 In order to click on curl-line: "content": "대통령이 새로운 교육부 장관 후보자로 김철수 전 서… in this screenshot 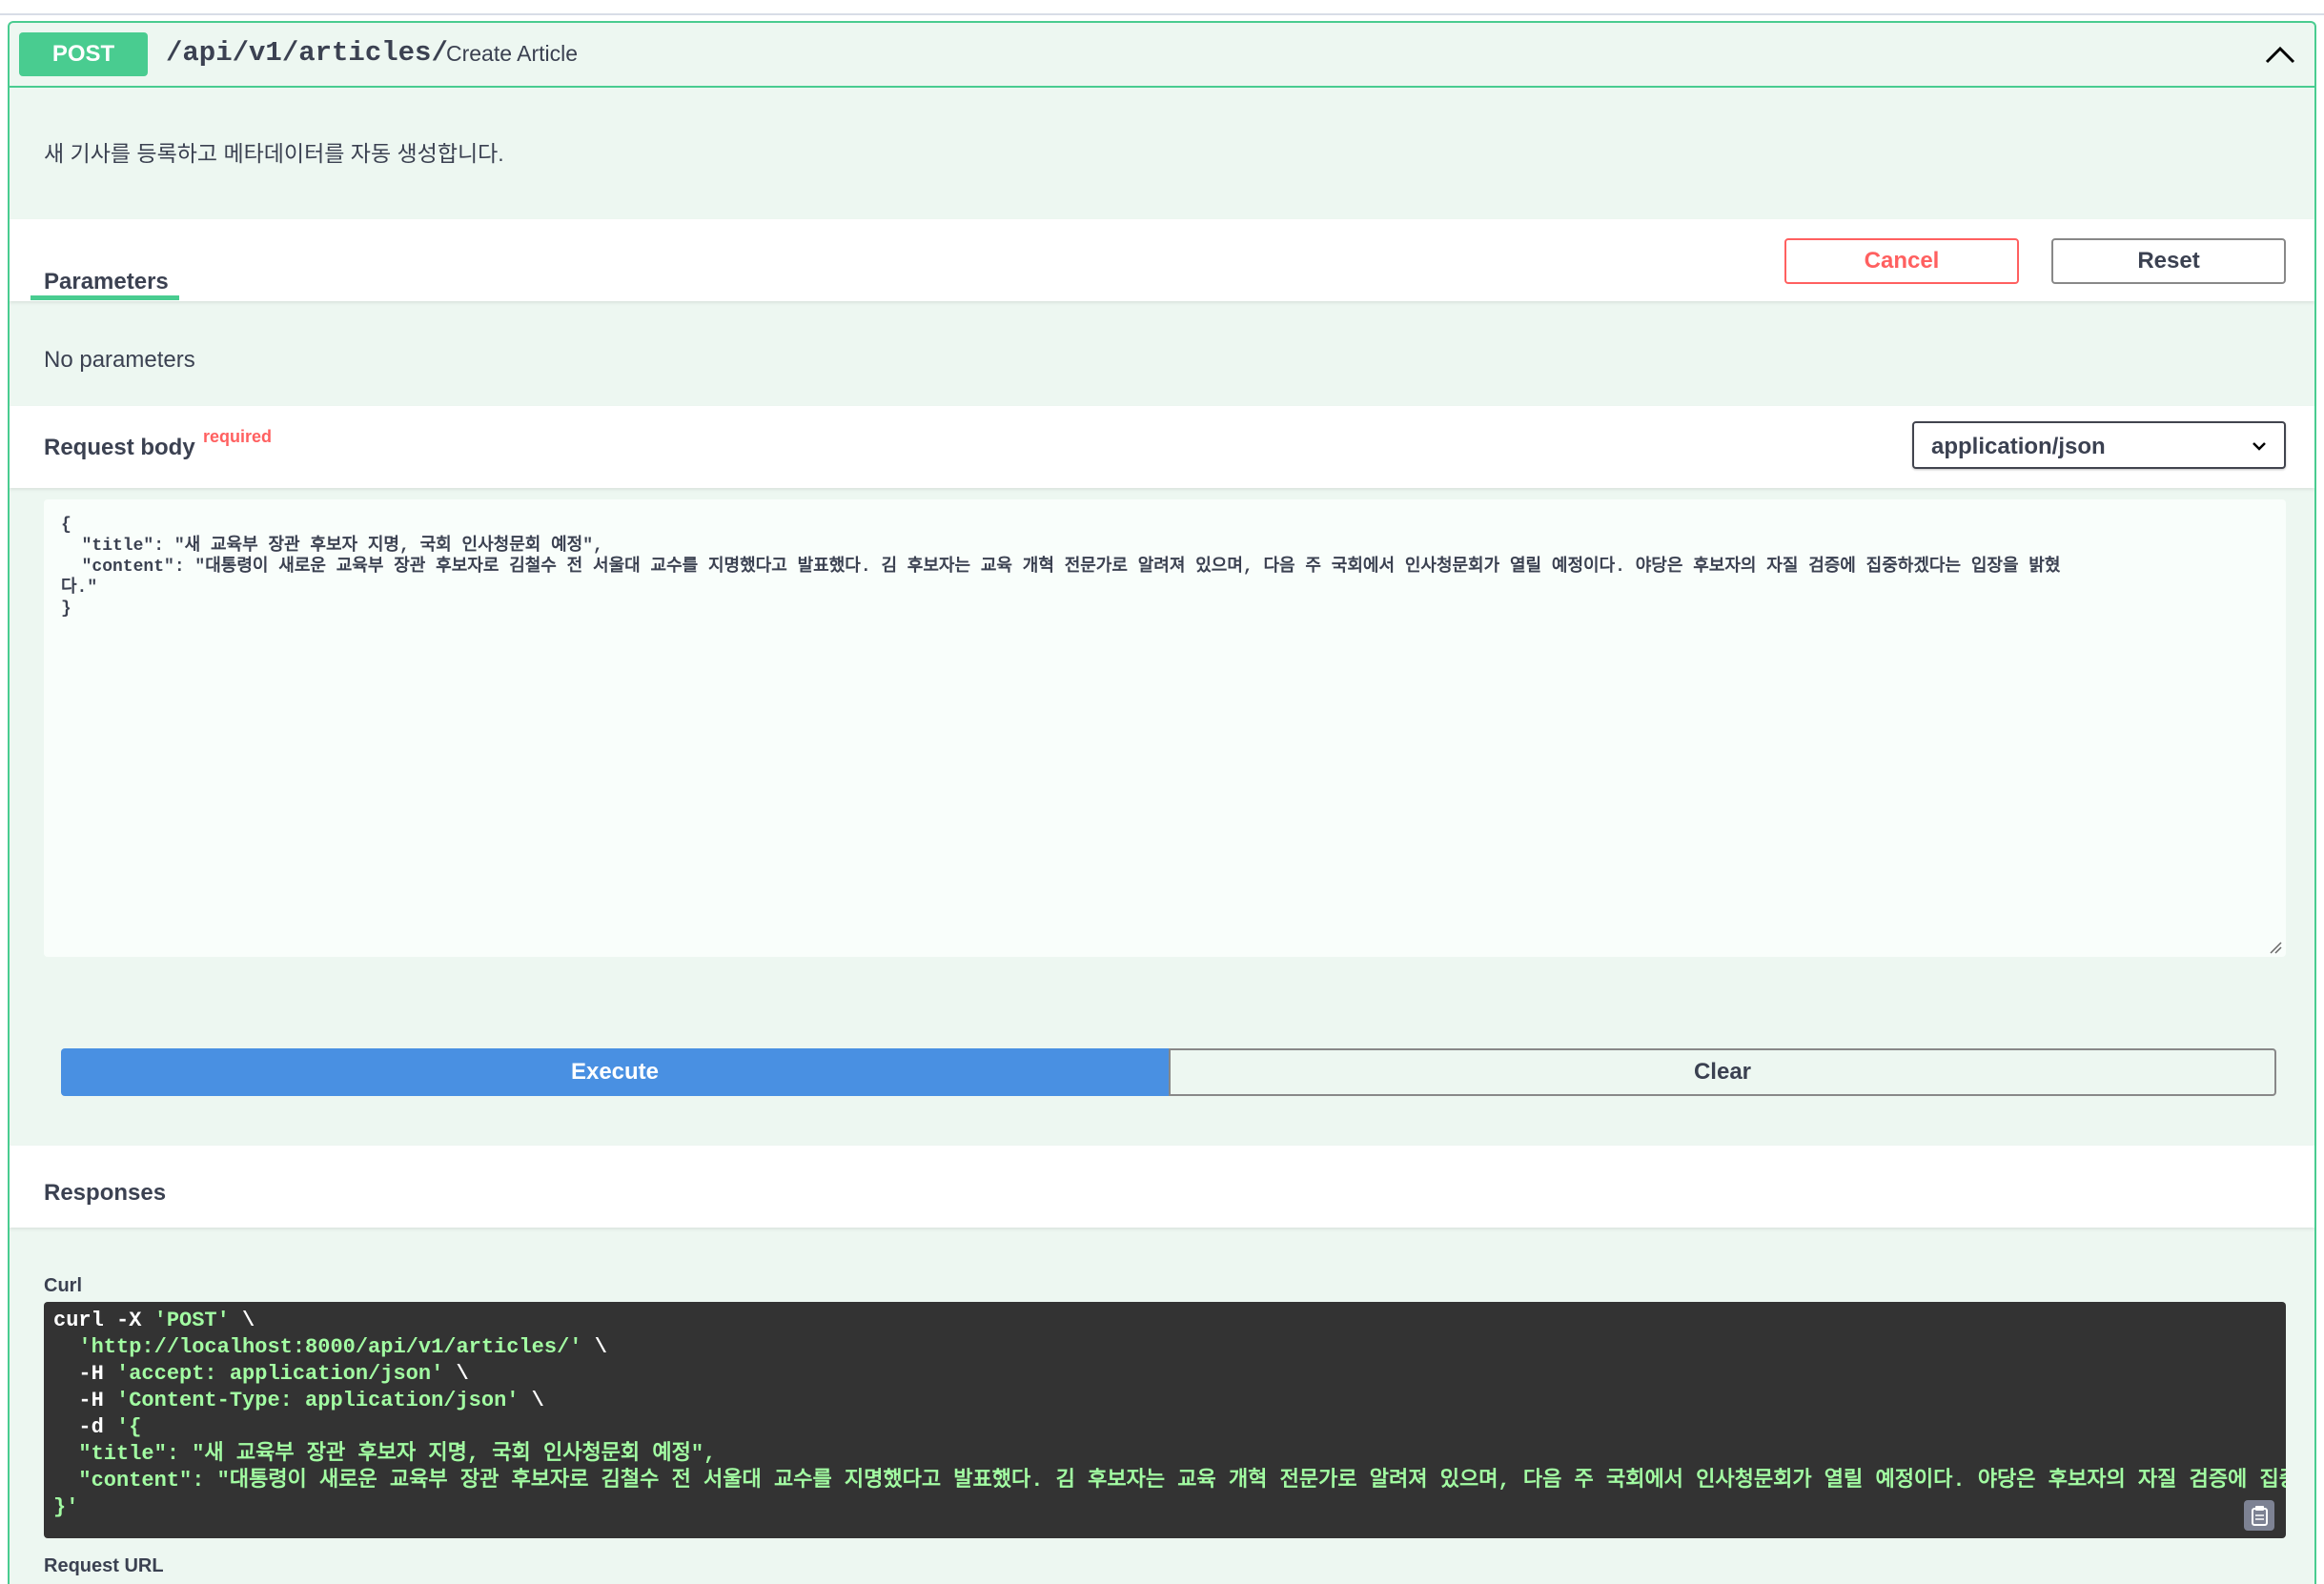, I will do `click(1182, 1481)`.